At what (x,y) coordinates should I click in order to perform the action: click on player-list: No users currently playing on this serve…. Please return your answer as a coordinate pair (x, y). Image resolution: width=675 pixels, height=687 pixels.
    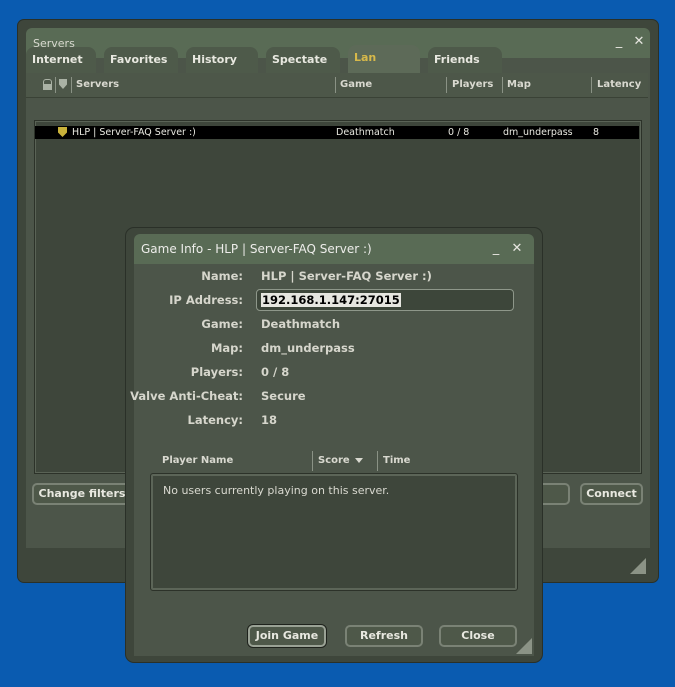
    Looking at the image, I should click on (334, 532).